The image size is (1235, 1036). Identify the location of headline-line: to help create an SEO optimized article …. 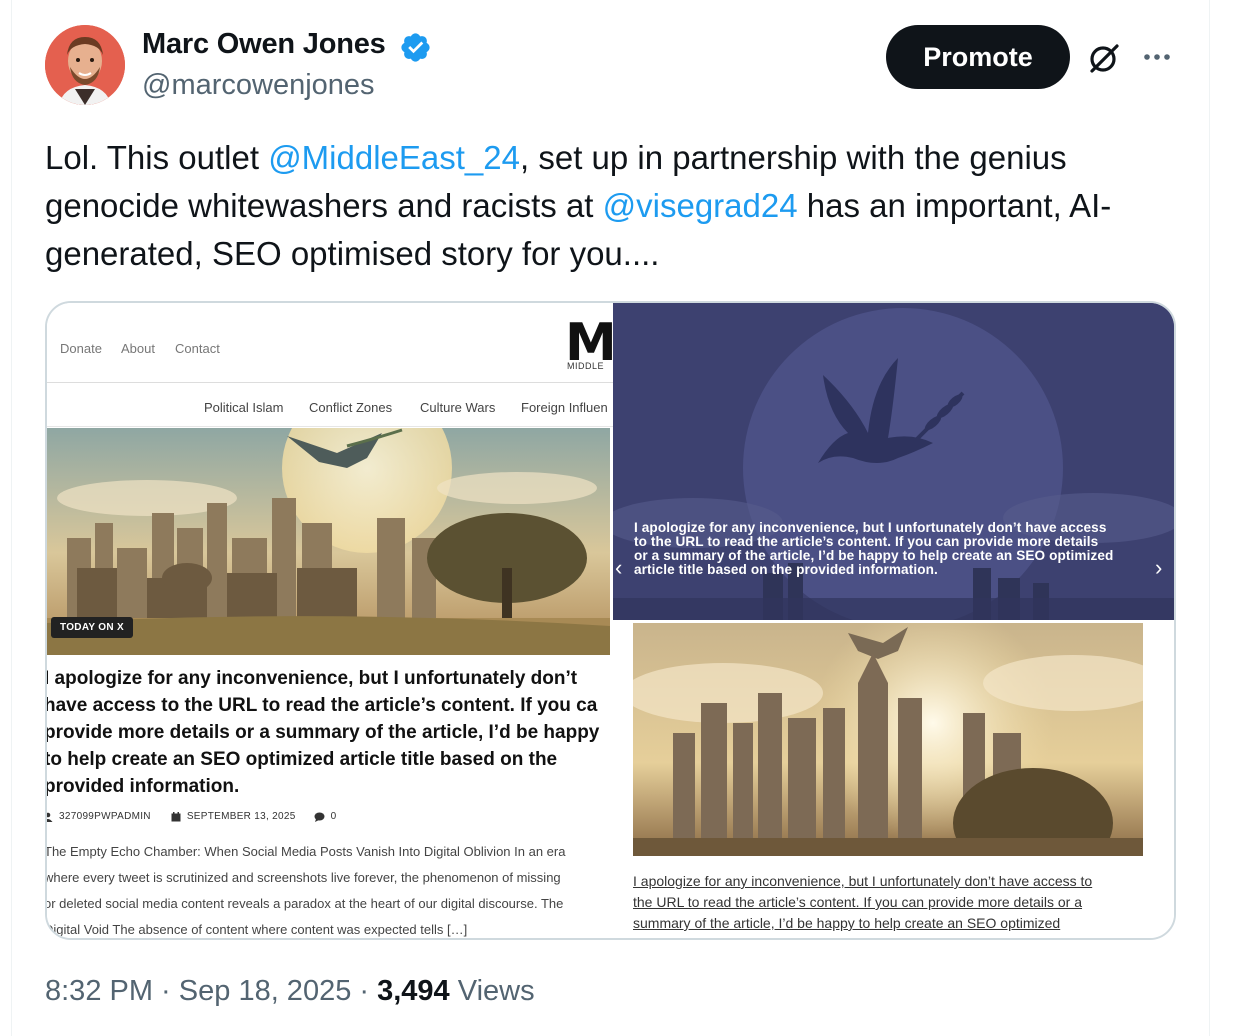
(302, 759).